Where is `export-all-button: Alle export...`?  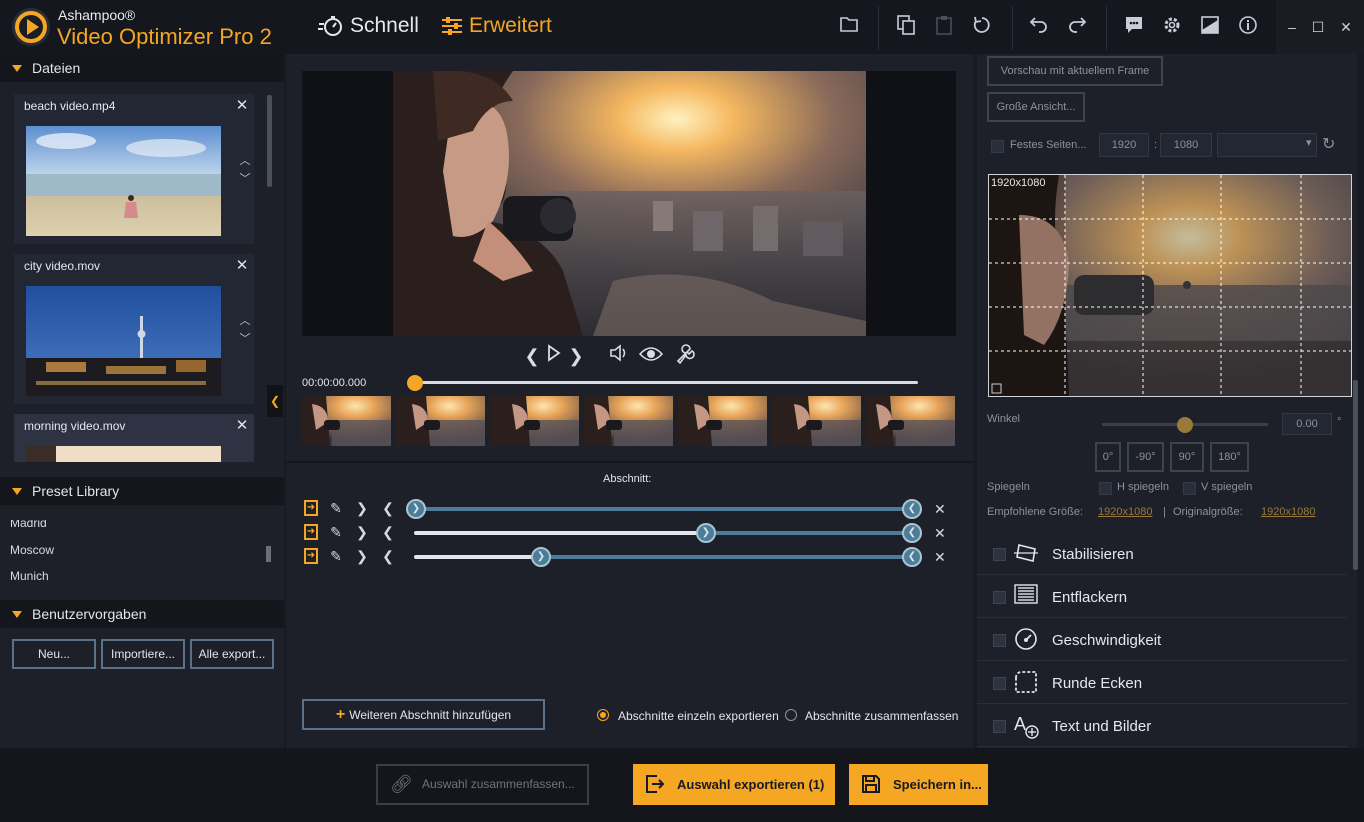
export-all-button: Alle export... is located at coordinates (232, 654).